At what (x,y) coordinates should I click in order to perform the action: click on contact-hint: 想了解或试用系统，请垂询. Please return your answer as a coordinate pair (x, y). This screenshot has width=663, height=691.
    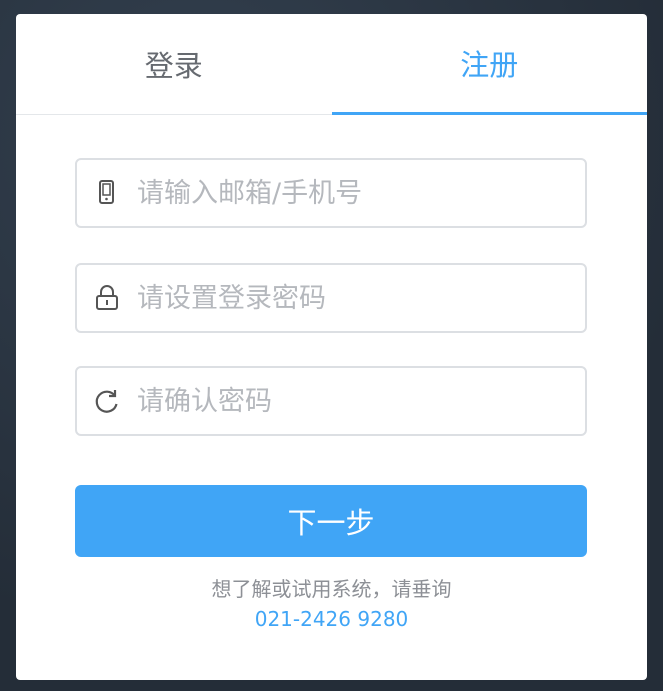
    Looking at the image, I should click on (331, 589).